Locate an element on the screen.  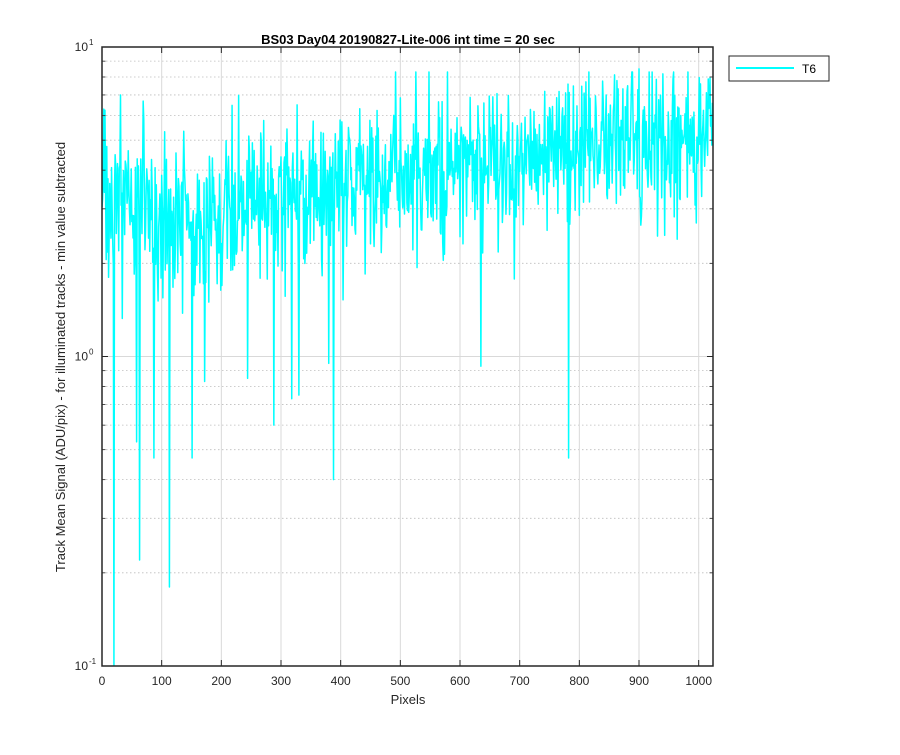
x-tick-label: 100 is located at coordinates (162, 681).